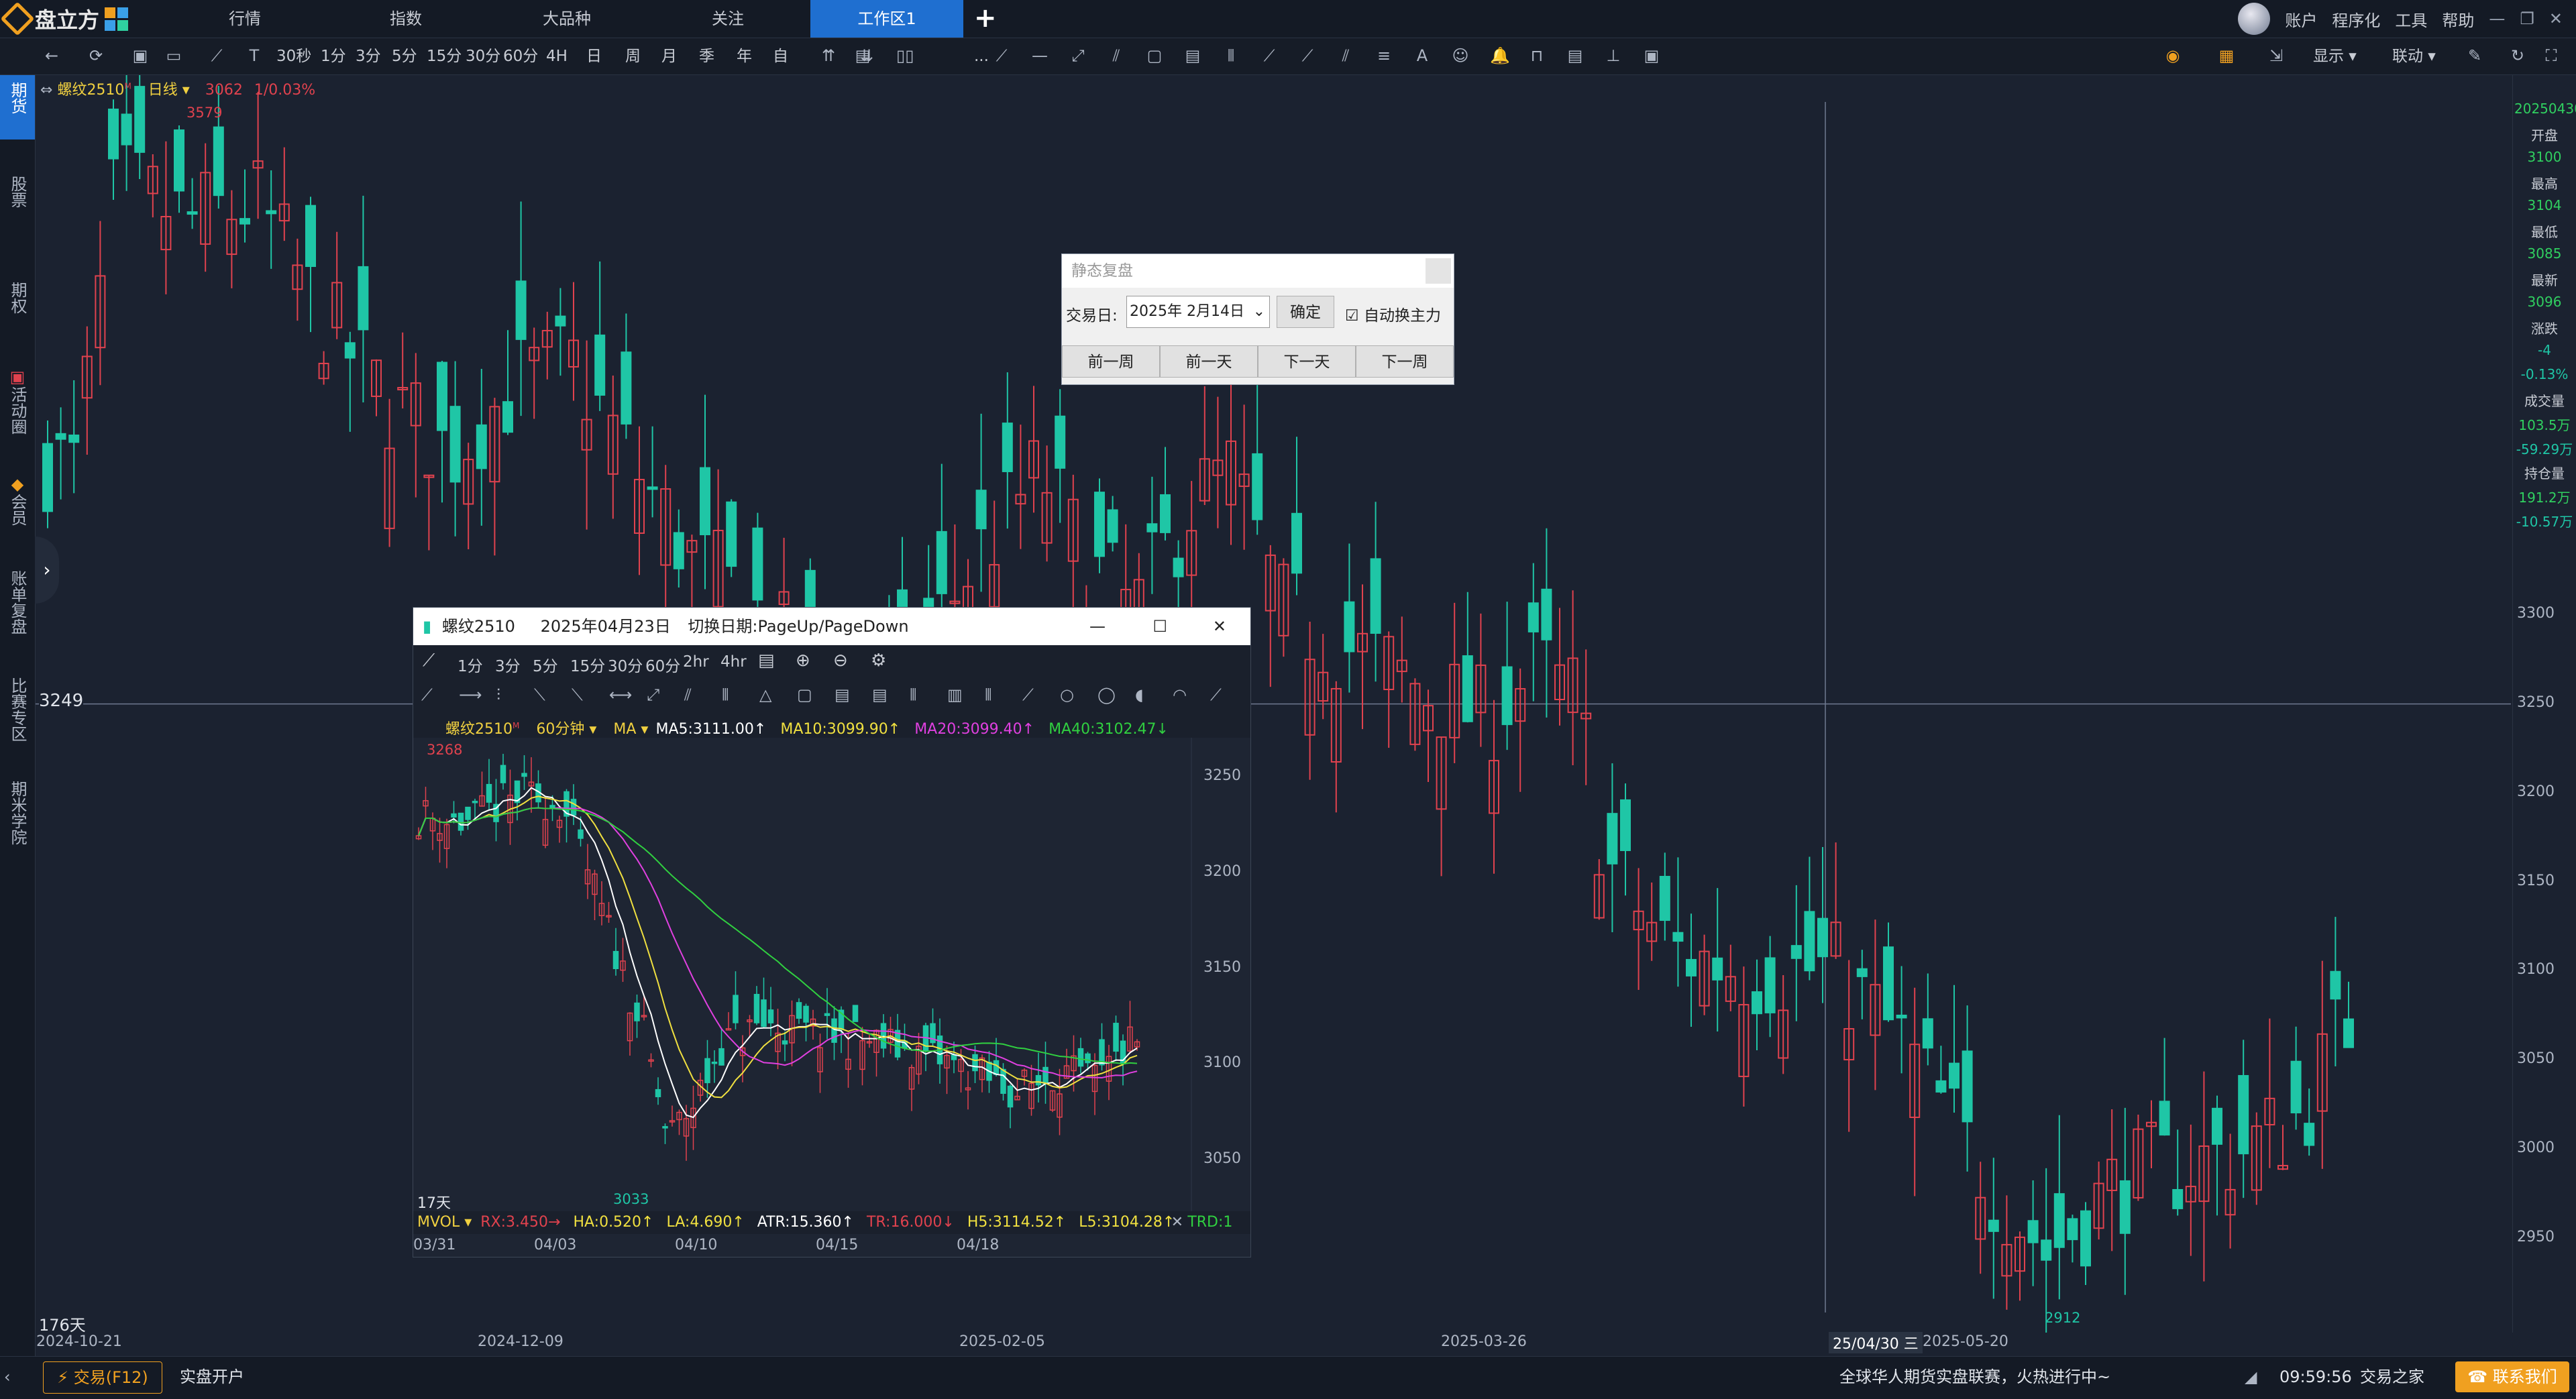 The height and width of the screenshot is (1399, 2576). Describe the element at coordinates (368, 56) in the screenshot. I see `period-3m: 3分` at that location.